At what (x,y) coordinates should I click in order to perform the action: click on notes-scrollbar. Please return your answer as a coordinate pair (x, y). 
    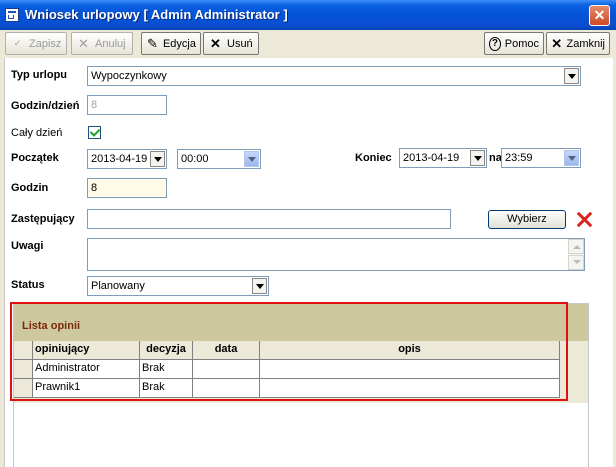
    Looking at the image, I should click on (576, 254).